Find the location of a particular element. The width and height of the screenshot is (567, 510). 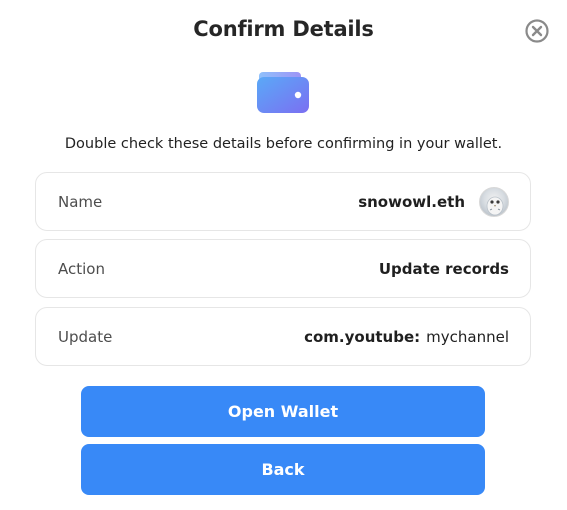

action-label: Action is located at coordinates (81, 268).